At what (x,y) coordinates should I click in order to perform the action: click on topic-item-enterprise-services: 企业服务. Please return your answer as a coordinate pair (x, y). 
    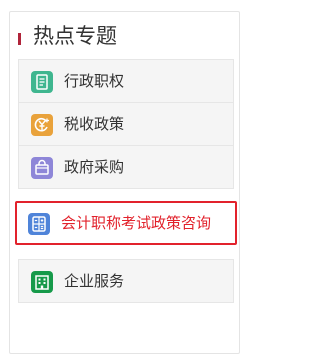
    Looking at the image, I should click on (126, 281).